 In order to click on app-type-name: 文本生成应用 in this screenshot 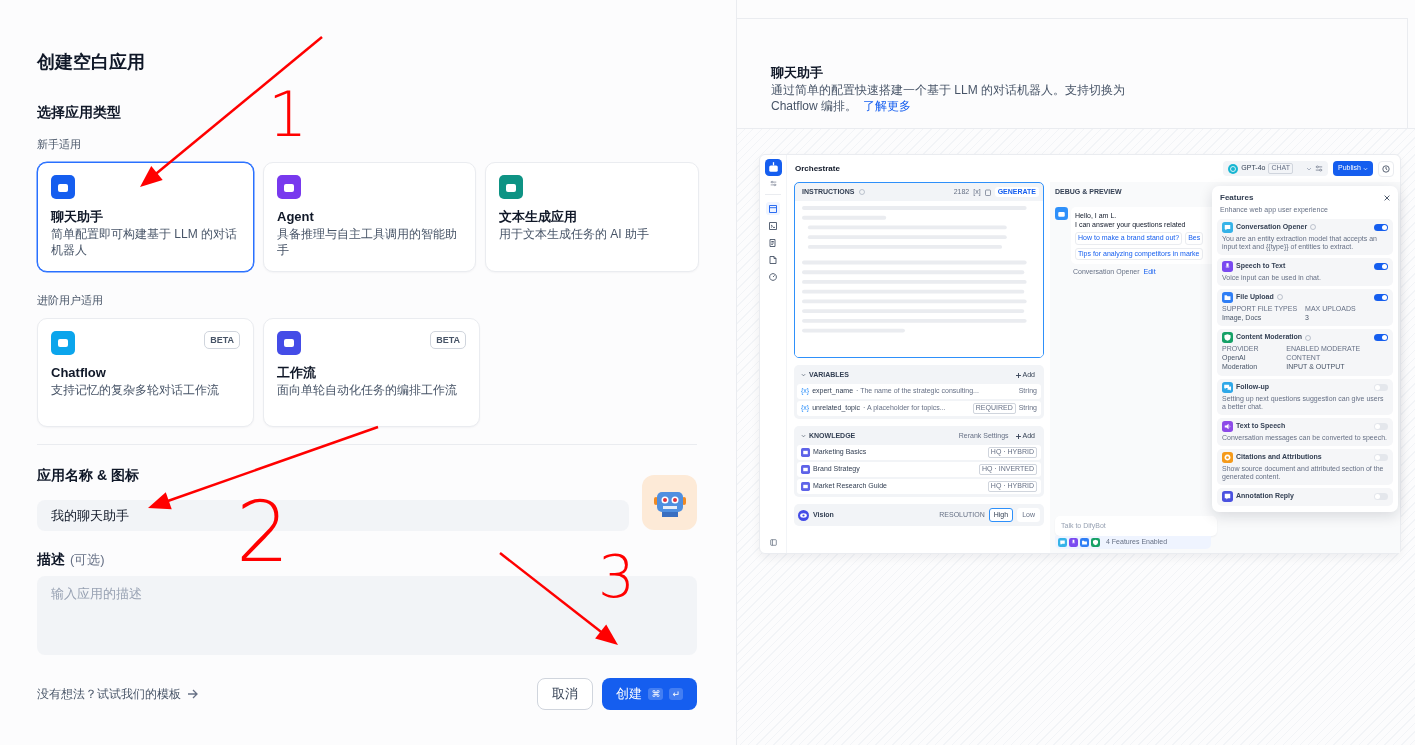, I will do `click(538, 217)`.